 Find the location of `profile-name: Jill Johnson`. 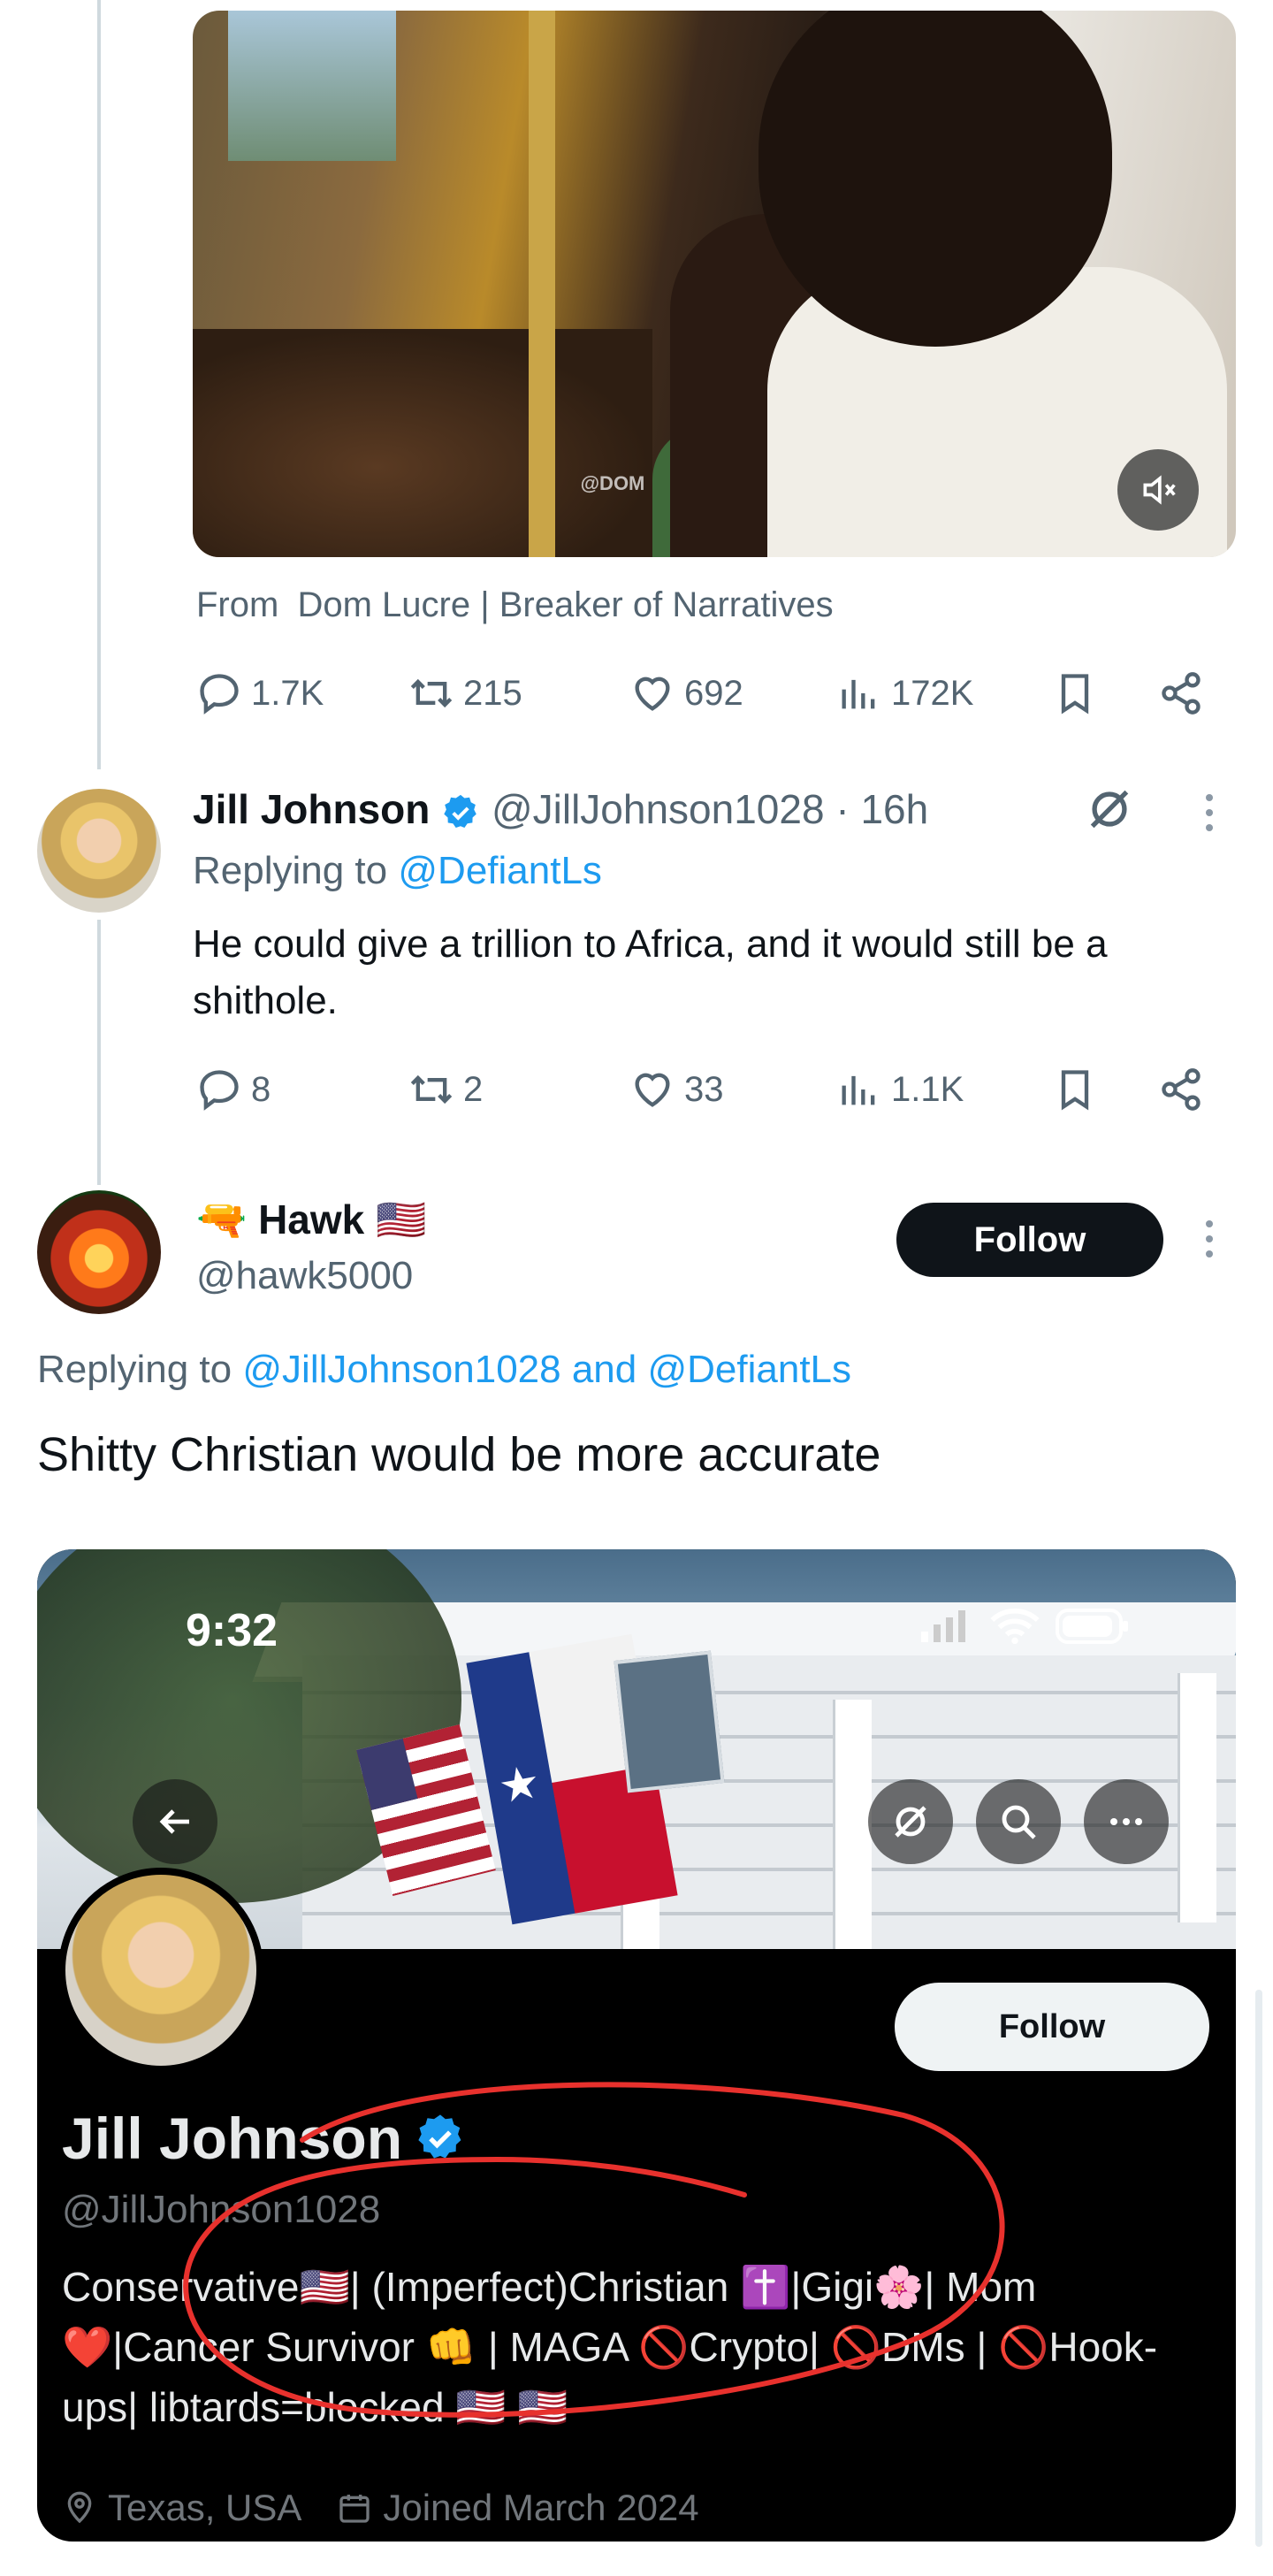

profile-name: Jill Johnson is located at coordinates (264, 2138).